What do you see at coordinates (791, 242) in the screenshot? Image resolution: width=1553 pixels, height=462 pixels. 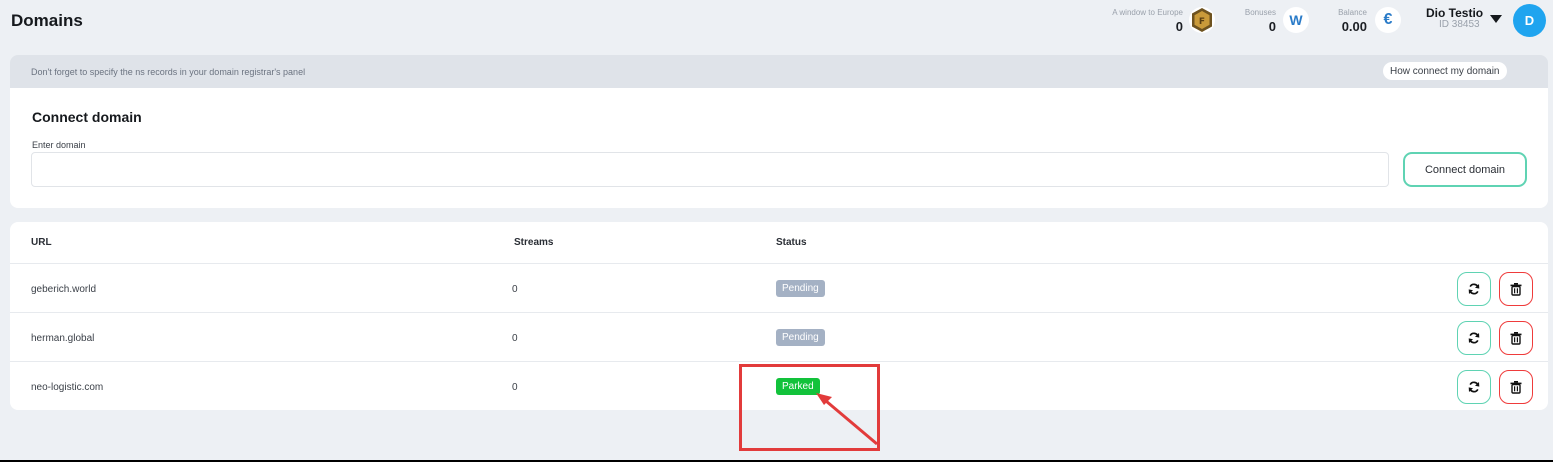 I see `column-header-status: Status` at bounding box center [791, 242].